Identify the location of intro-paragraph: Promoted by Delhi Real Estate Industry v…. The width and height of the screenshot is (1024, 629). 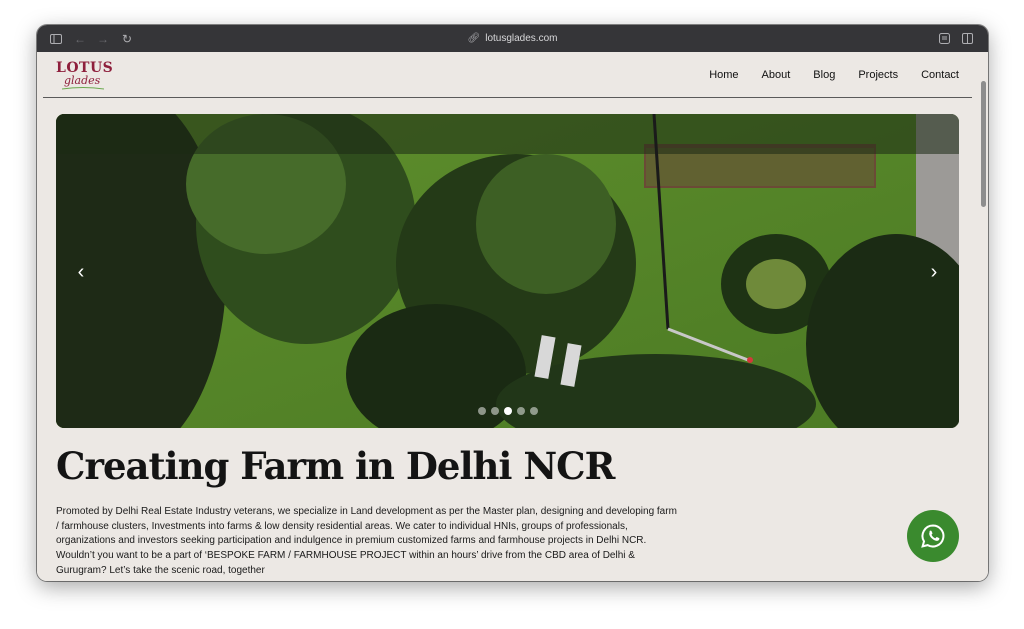
(366, 541).